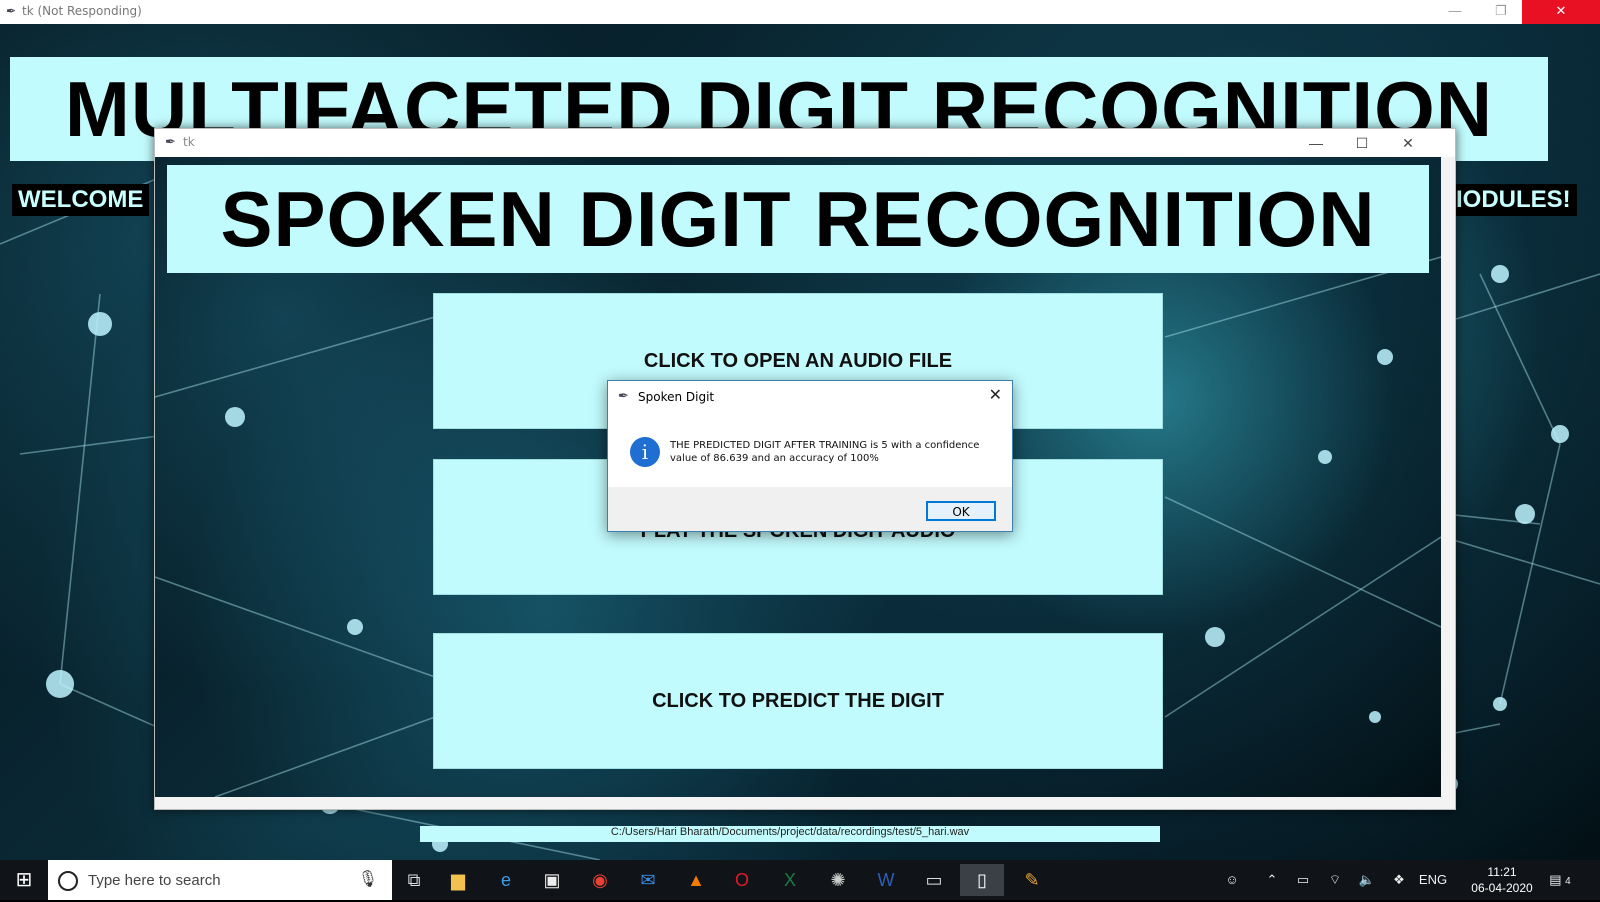 The width and height of the screenshot is (1600, 902). I want to click on notification-count: 4, so click(1568, 881).